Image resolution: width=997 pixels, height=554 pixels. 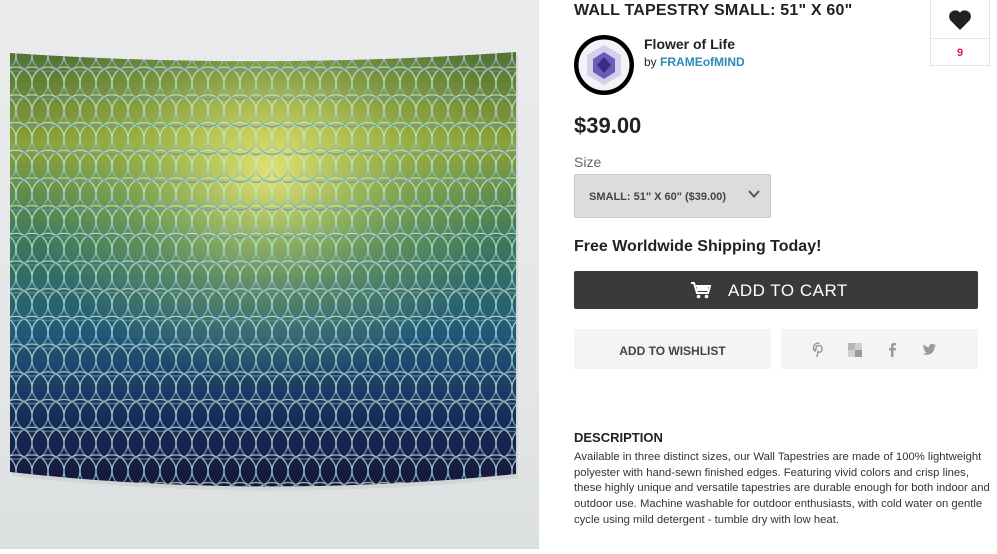 What do you see at coordinates (960, 38) in the screenshot?
I see `favorite-divider` at bounding box center [960, 38].